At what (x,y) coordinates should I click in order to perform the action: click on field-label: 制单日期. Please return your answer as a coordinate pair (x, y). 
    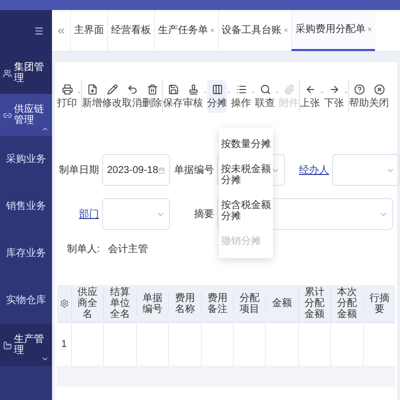
    Looking at the image, I should click on (79, 171).